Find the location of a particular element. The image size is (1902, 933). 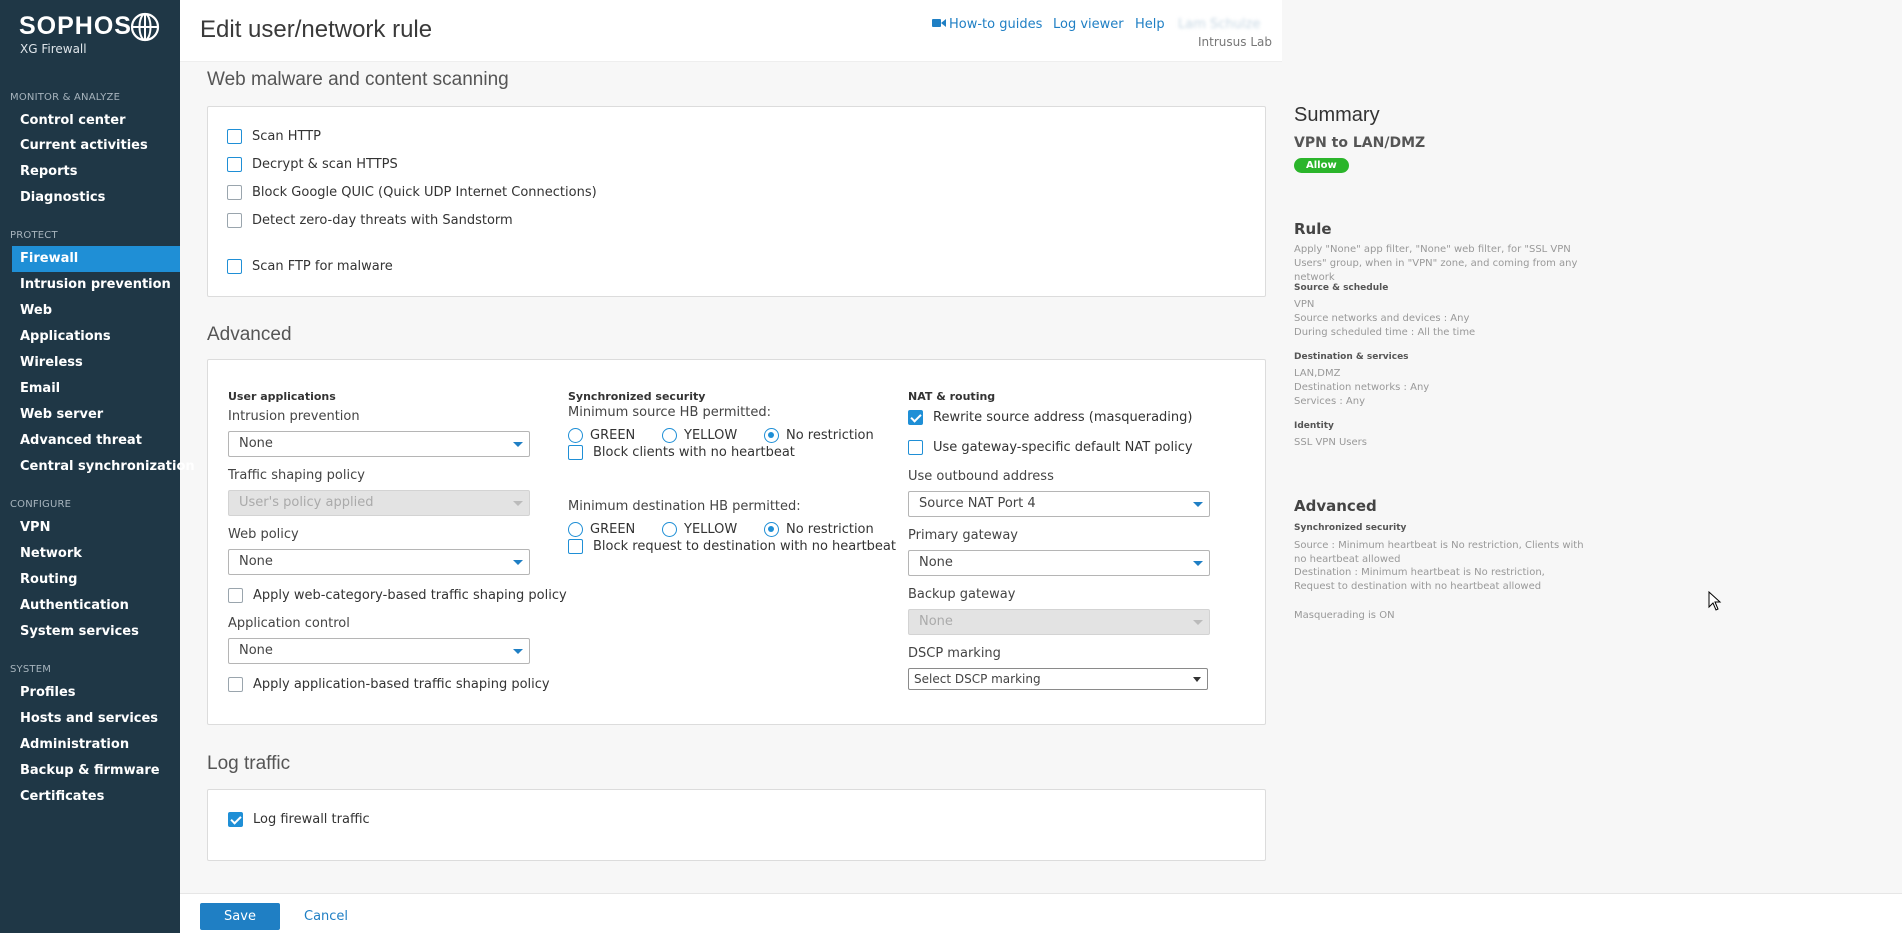

src-hb-radios: GREEN YELLOW No restriction is located at coordinates (721, 435).